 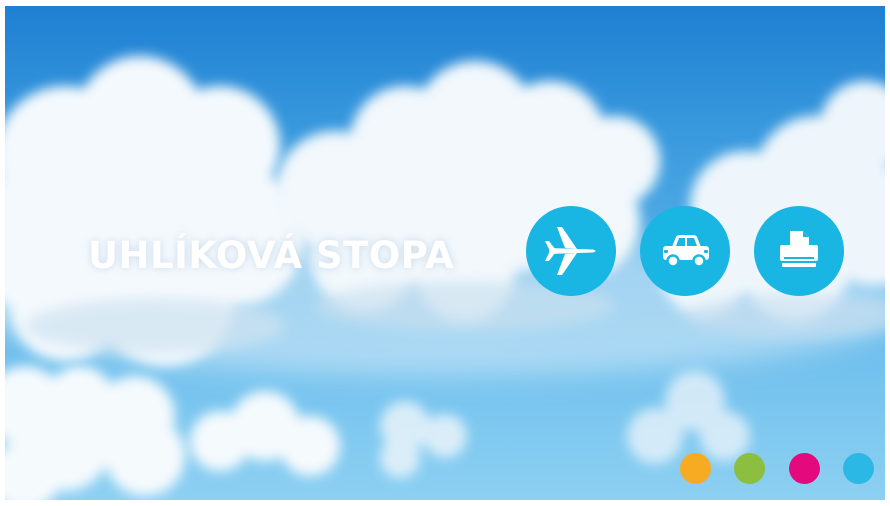 I want to click on magenta-dot, so click(x=804, y=468).